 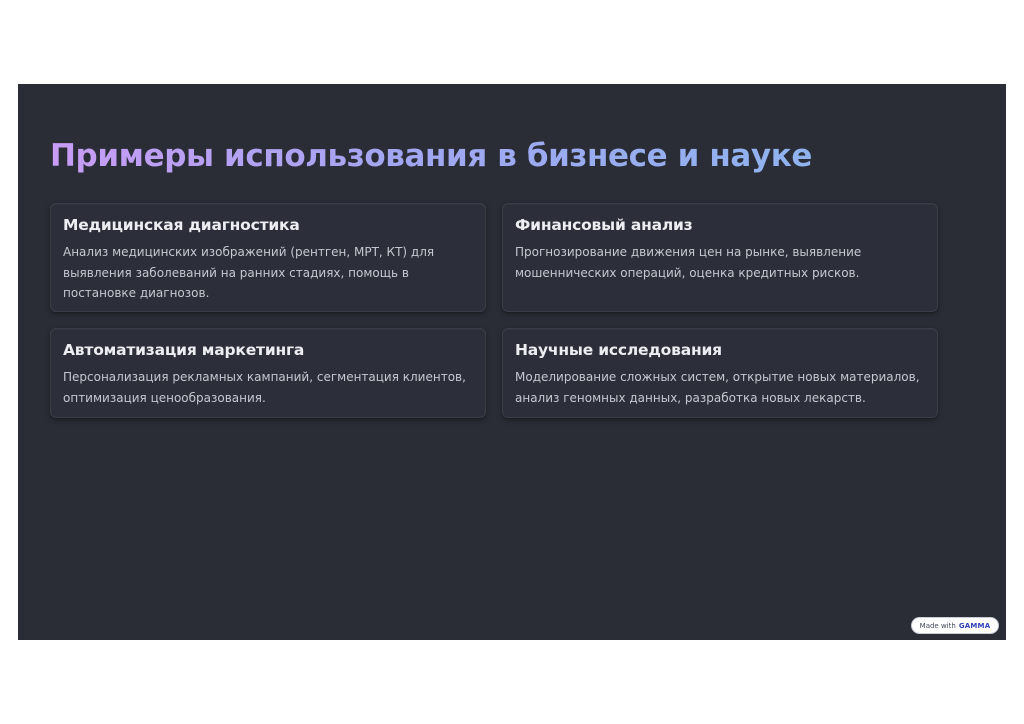 What do you see at coordinates (184, 350) in the screenshot?
I see `card-title: Автоматизация маркетинга` at bounding box center [184, 350].